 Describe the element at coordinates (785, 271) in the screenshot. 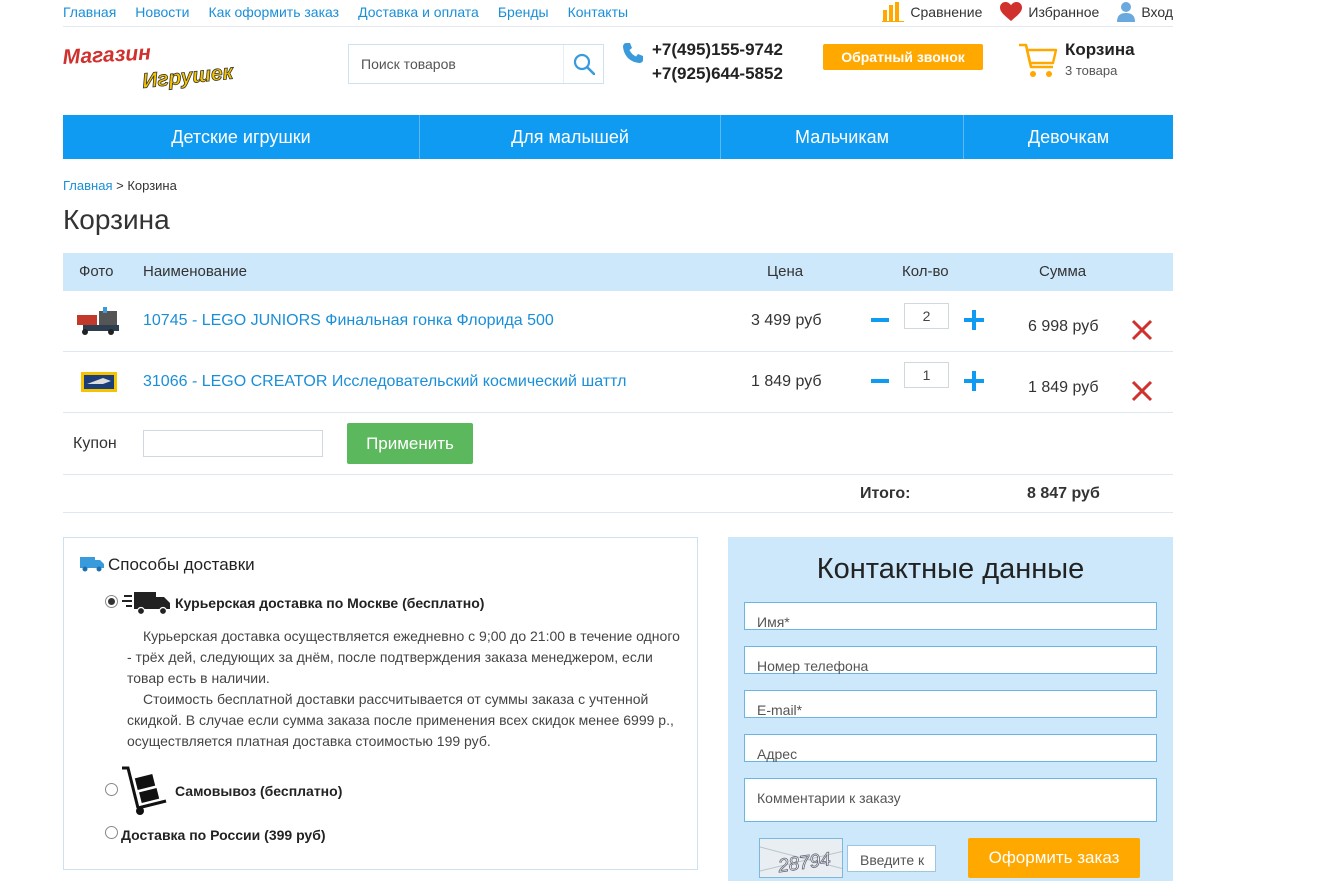

I see `col-price: Цена` at that location.